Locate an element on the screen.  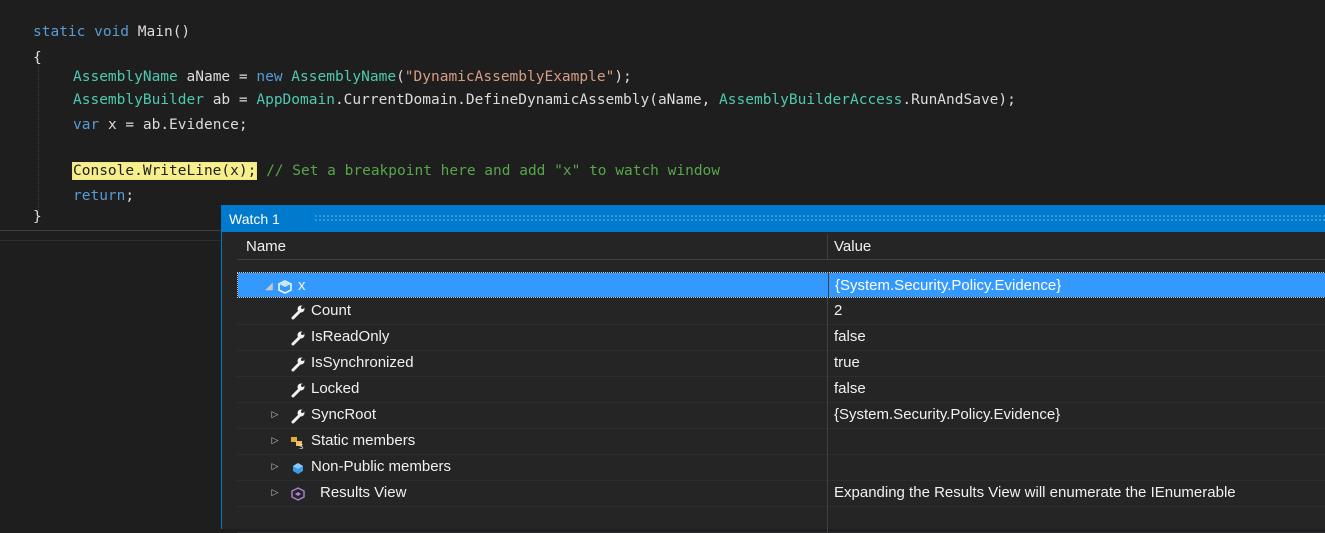
close-brace: } is located at coordinates (37, 217).